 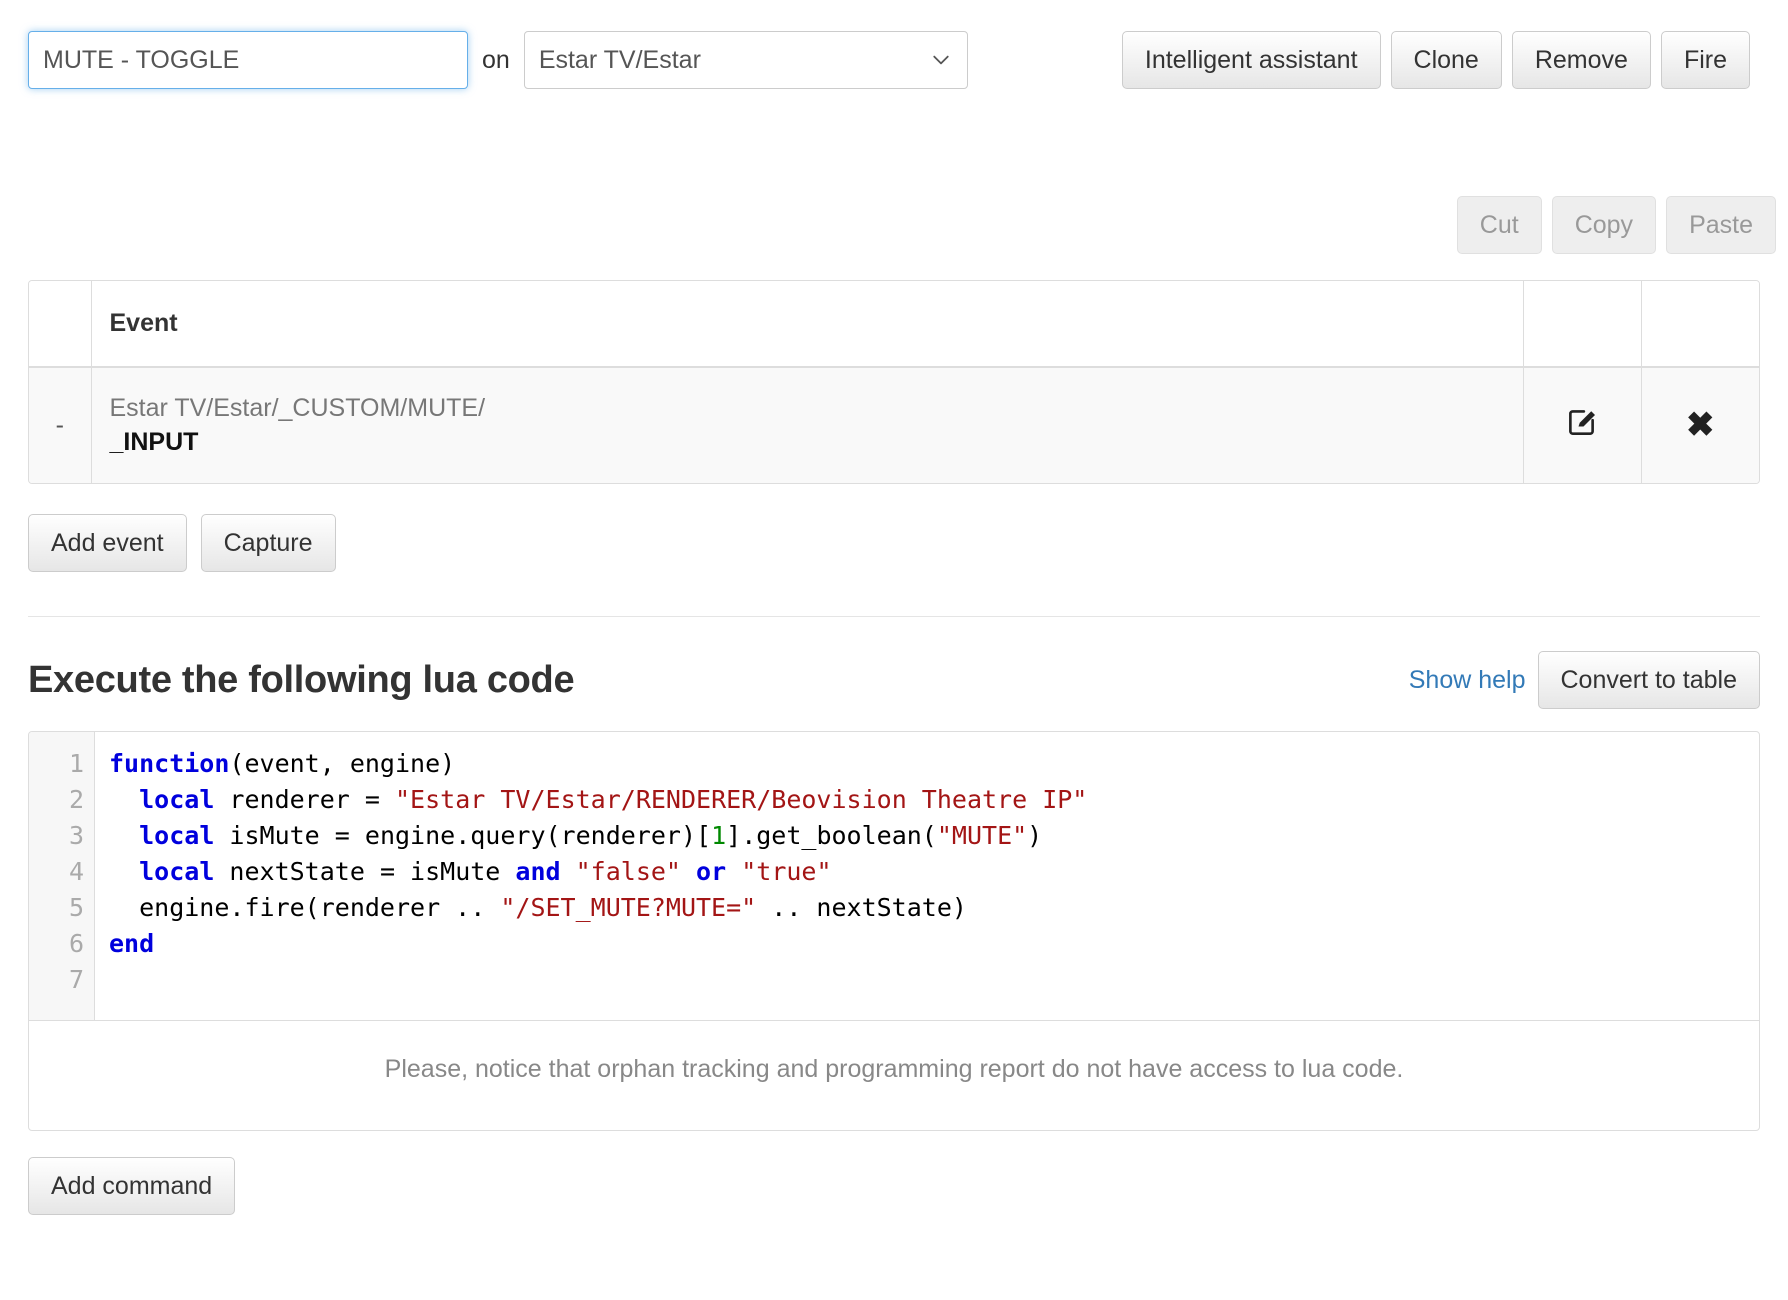 What do you see at coordinates (305, 907) in the screenshot?
I see `code-token: engine.fire(renderer ..` at bounding box center [305, 907].